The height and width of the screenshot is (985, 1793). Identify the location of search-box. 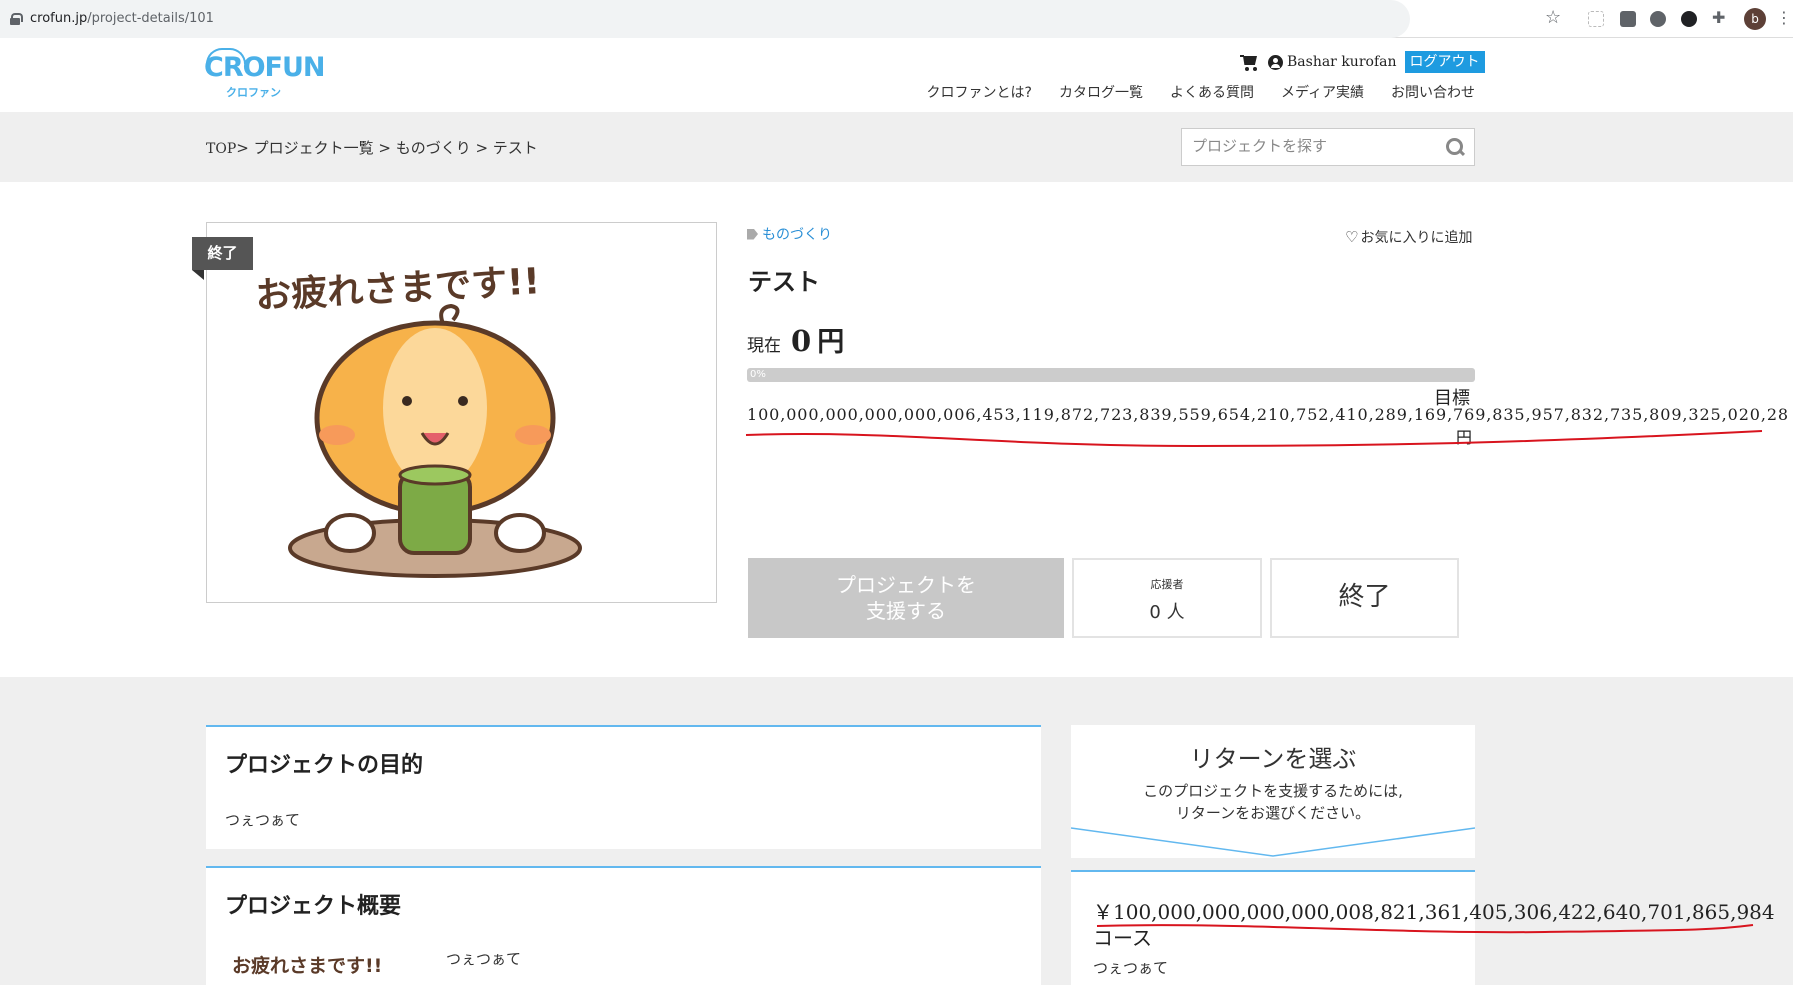
(1328, 147).